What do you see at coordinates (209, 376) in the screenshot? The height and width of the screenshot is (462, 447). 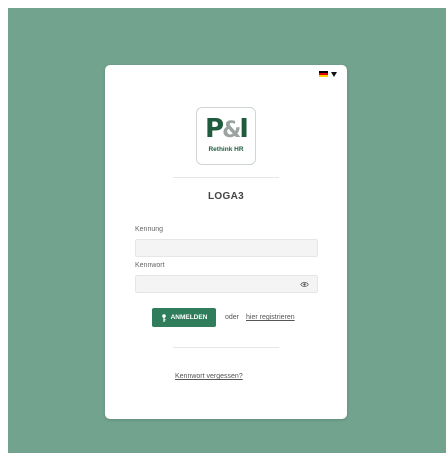 I see `forgot-password-link: Kennwort vergessen?` at bounding box center [209, 376].